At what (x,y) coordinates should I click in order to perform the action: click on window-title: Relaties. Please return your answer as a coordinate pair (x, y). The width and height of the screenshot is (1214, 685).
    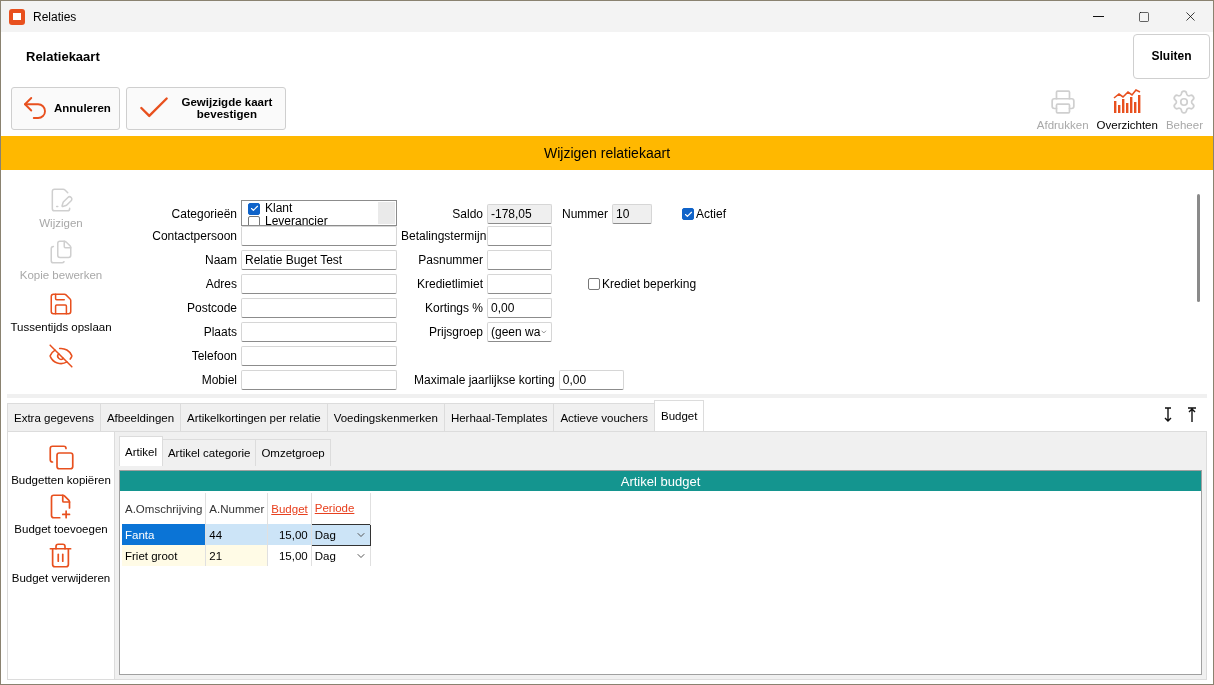
    Looking at the image, I should click on (55, 16).